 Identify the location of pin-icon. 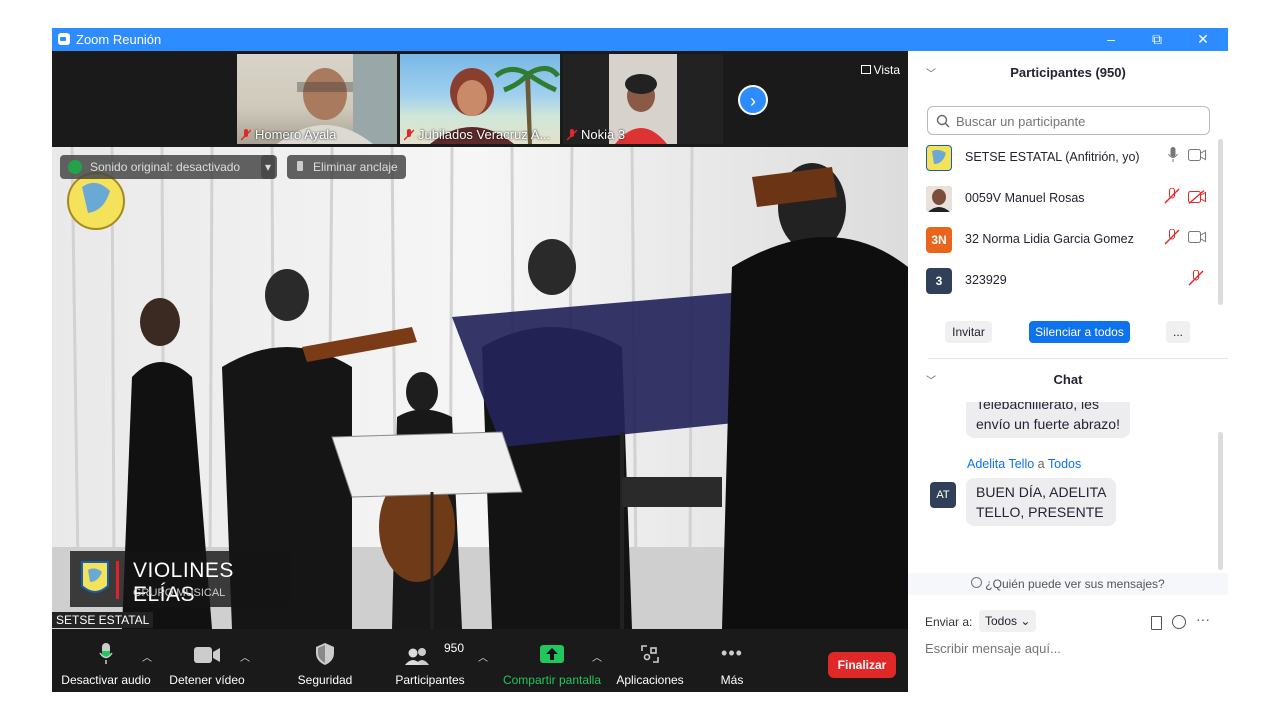
(300, 166).